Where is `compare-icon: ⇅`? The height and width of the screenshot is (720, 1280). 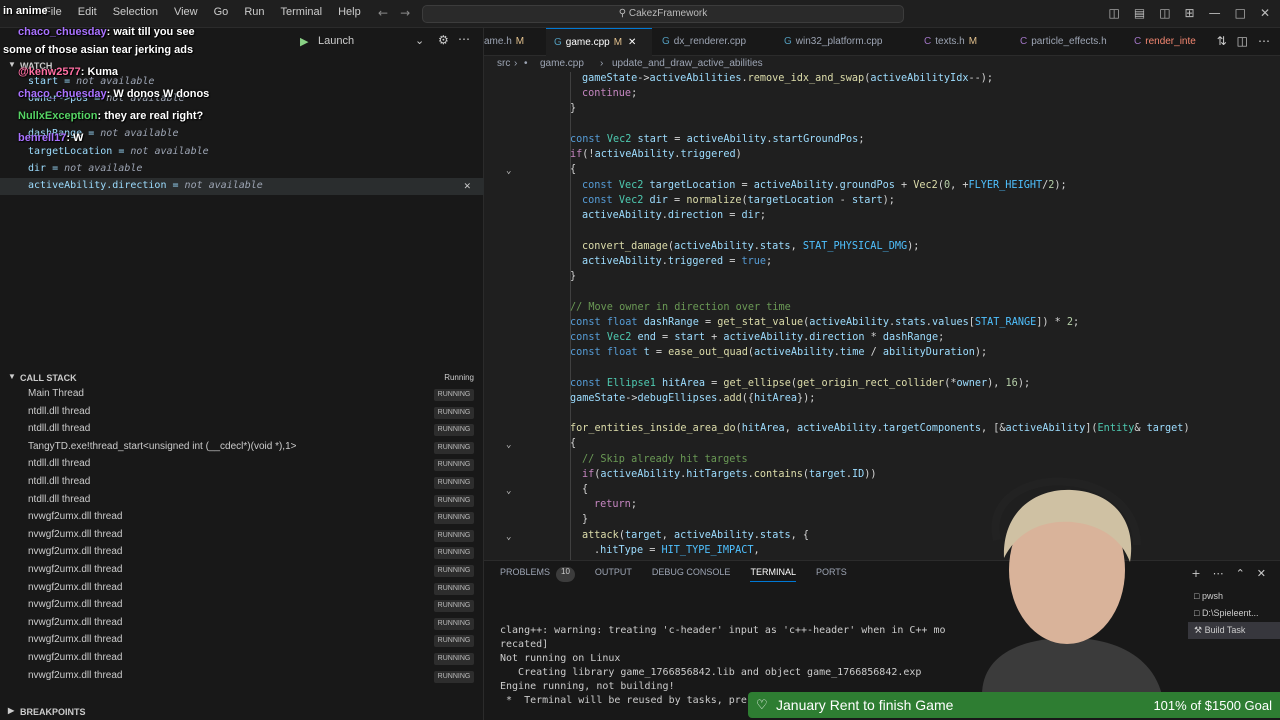
compare-icon: ⇅ is located at coordinates (1222, 41).